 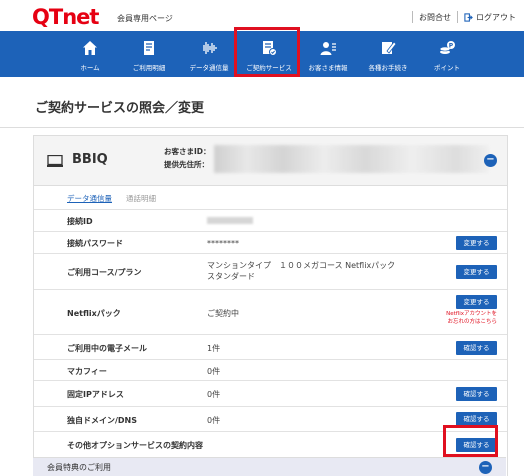 What do you see at coordinates (270, 393) in the screenshot?
I see `table-row: 固定IPアドレス 0件 確認する` at bounding box center [270, 393].